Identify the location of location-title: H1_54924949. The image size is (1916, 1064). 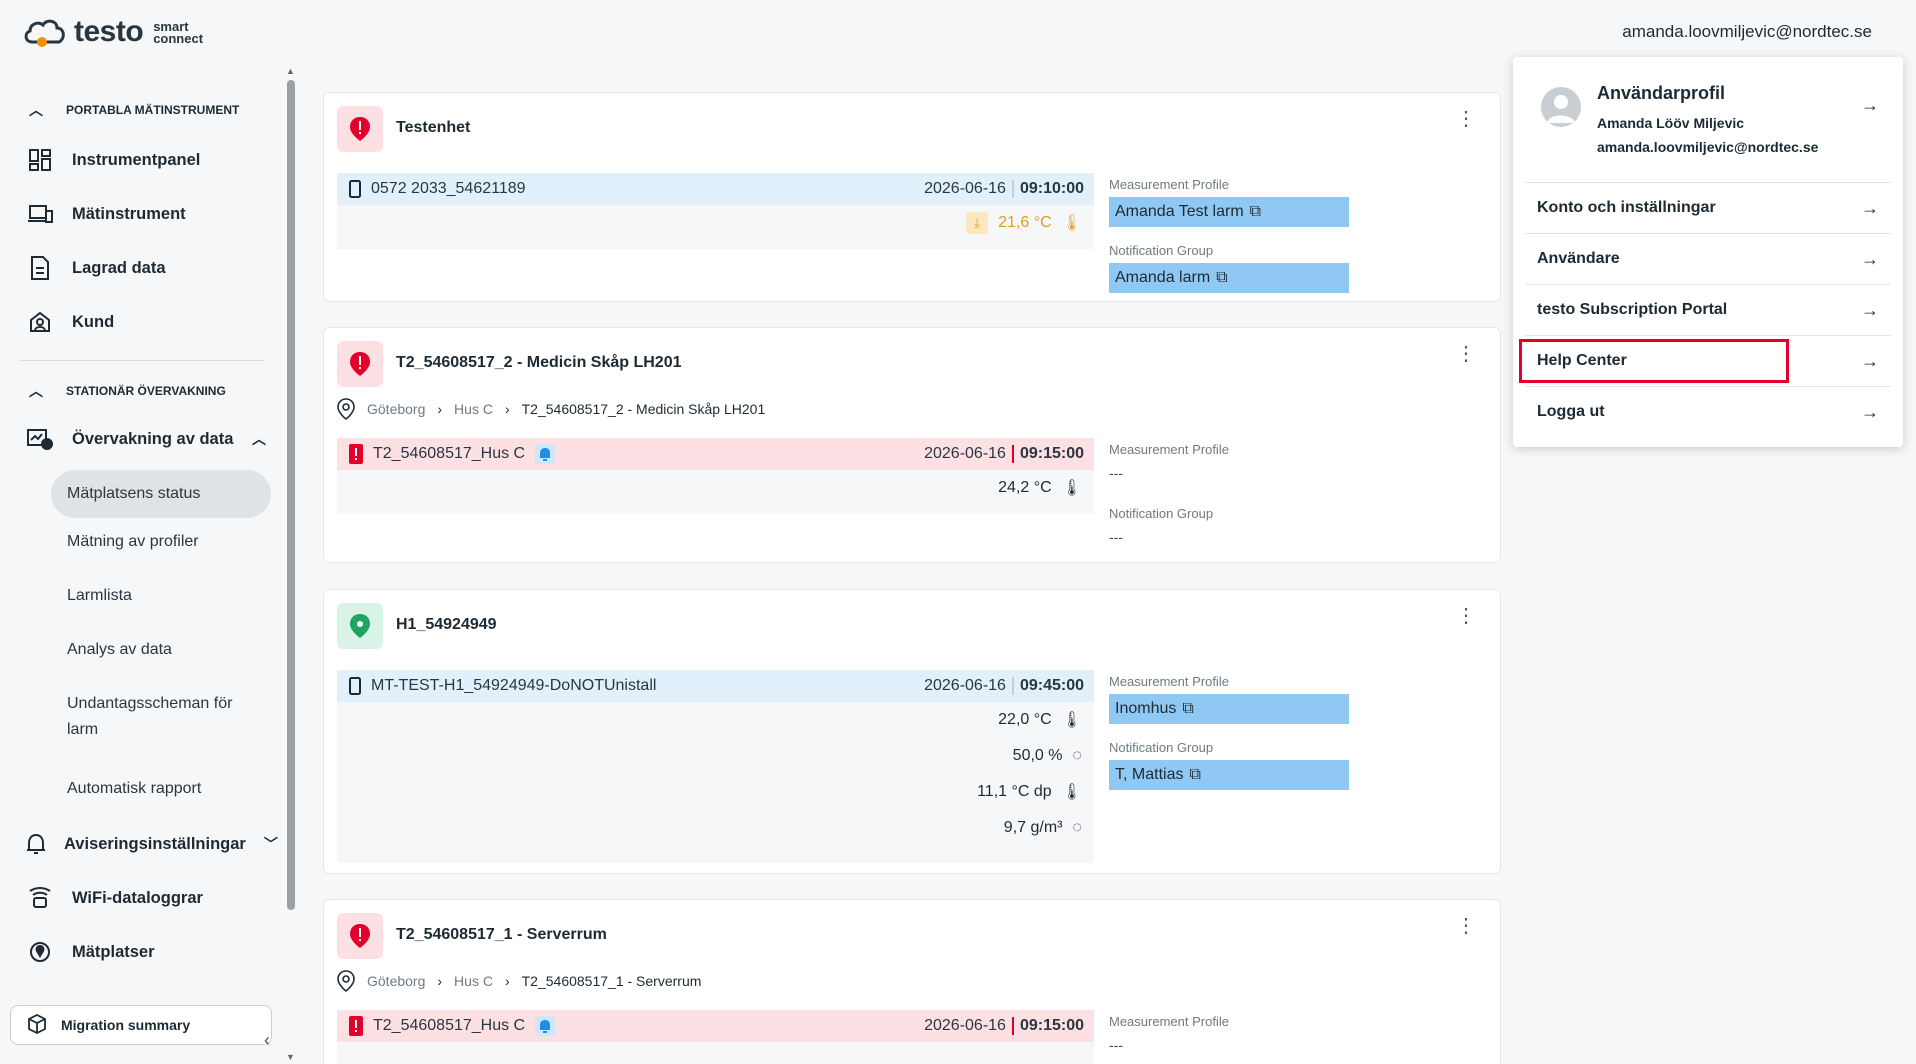
(446, 625).